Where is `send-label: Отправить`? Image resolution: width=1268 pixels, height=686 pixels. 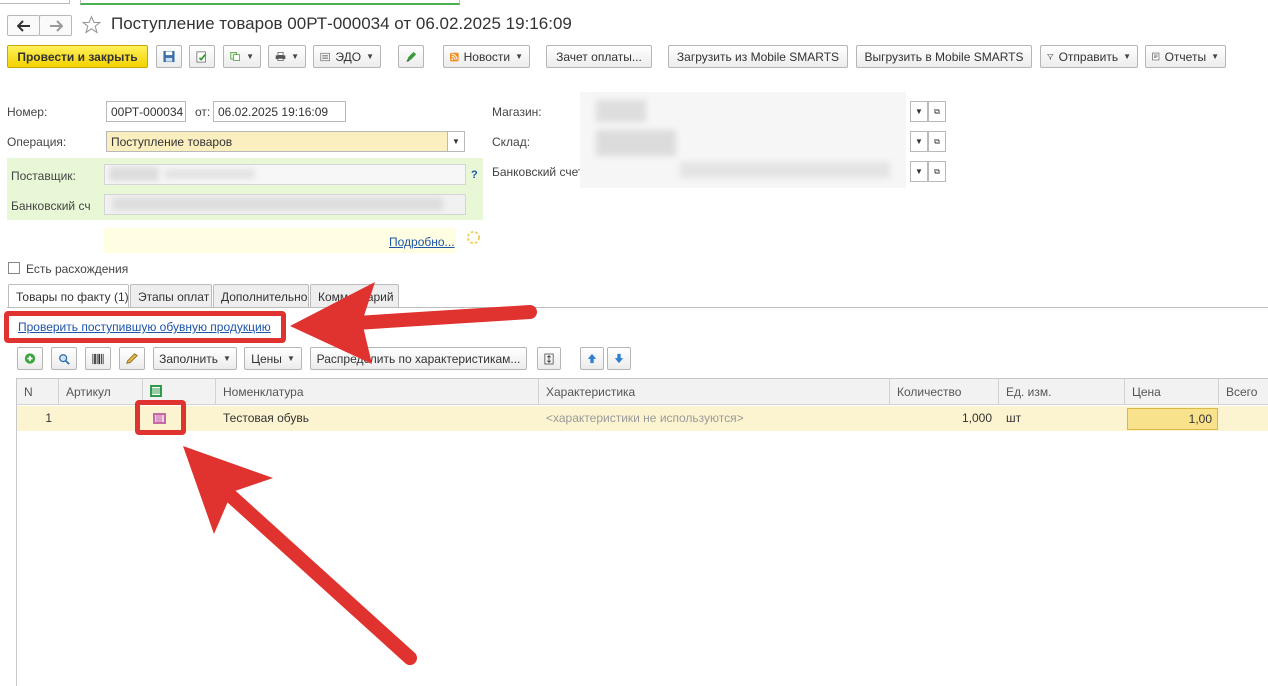 send-label: Отправить is located at coordinates (1088, 56).